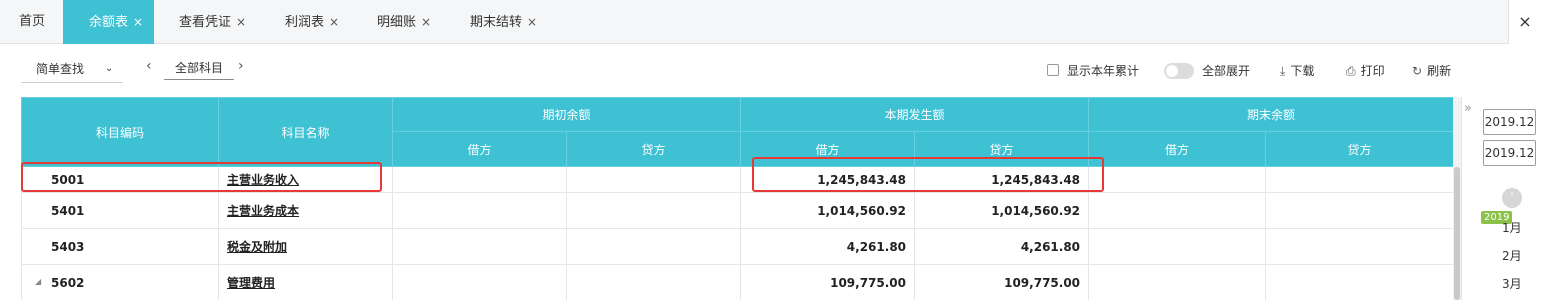 The height and width of the screenshot is (300, 1541). I want to click on current-debit-cell: 109,775.00, so click(828, 282).